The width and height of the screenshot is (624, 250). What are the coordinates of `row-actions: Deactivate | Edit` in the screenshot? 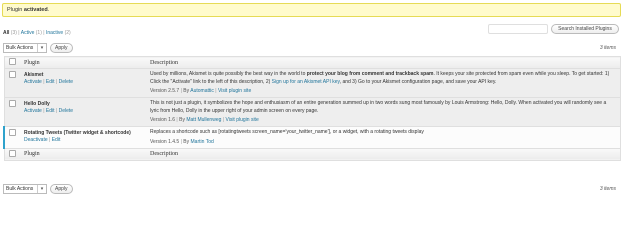 It's located at (42, 140).